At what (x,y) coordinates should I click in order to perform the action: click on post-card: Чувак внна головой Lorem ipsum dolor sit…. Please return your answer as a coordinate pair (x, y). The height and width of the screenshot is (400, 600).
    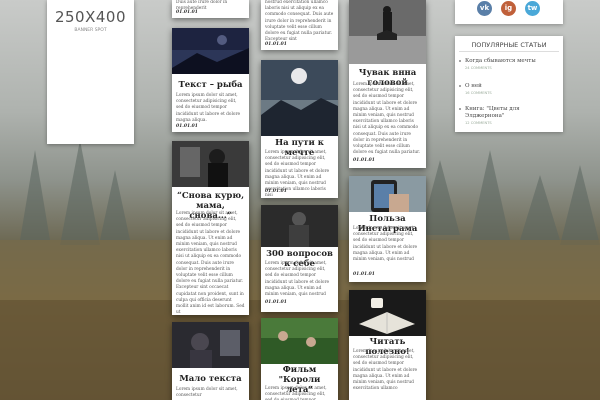
    Looking at the image, I should click on (387, 84).